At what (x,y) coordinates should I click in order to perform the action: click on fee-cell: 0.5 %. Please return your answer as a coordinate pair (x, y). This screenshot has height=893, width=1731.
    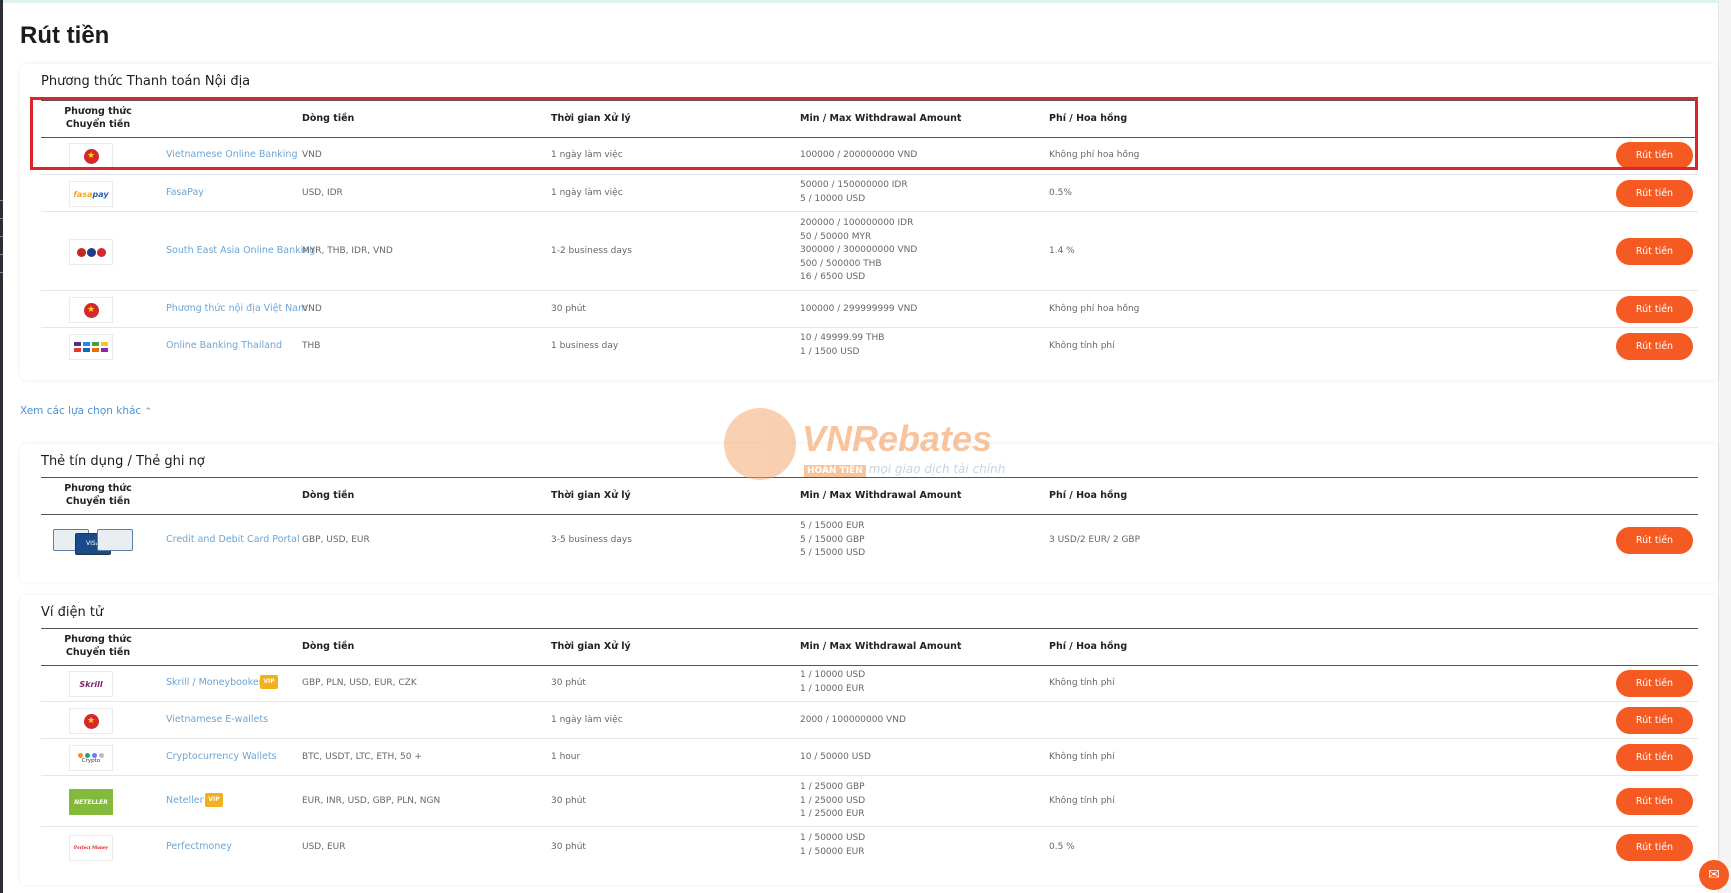
    Looking at the image, I should click on (1062, 847).